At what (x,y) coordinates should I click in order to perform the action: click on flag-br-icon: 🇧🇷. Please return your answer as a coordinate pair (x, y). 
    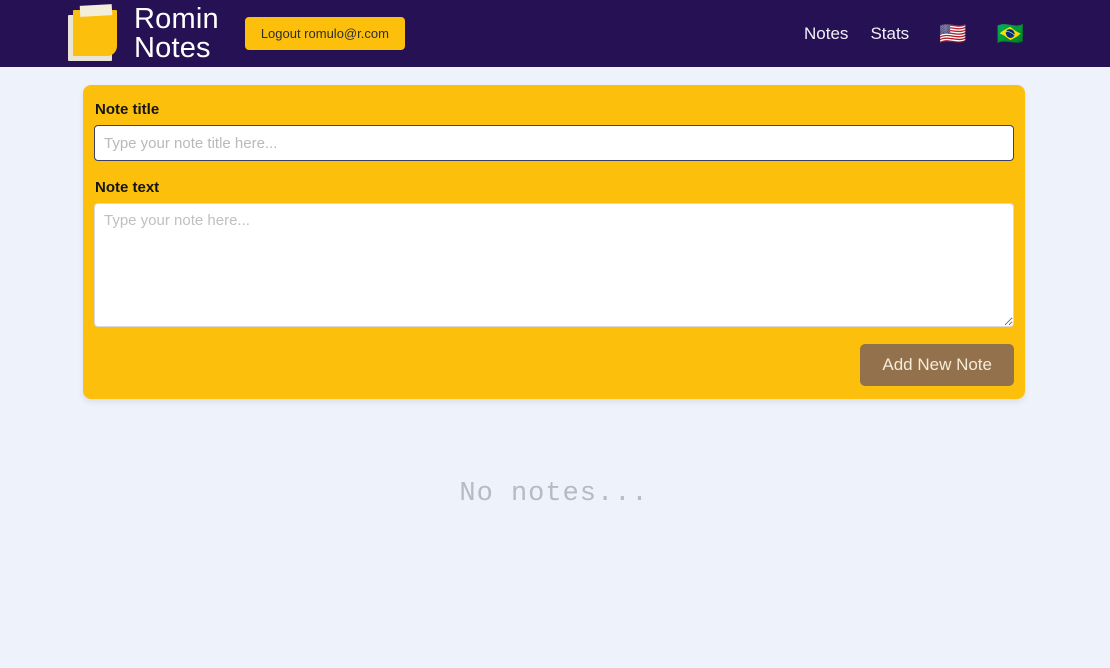
    Looking at the image, I should click on (1010, 33).